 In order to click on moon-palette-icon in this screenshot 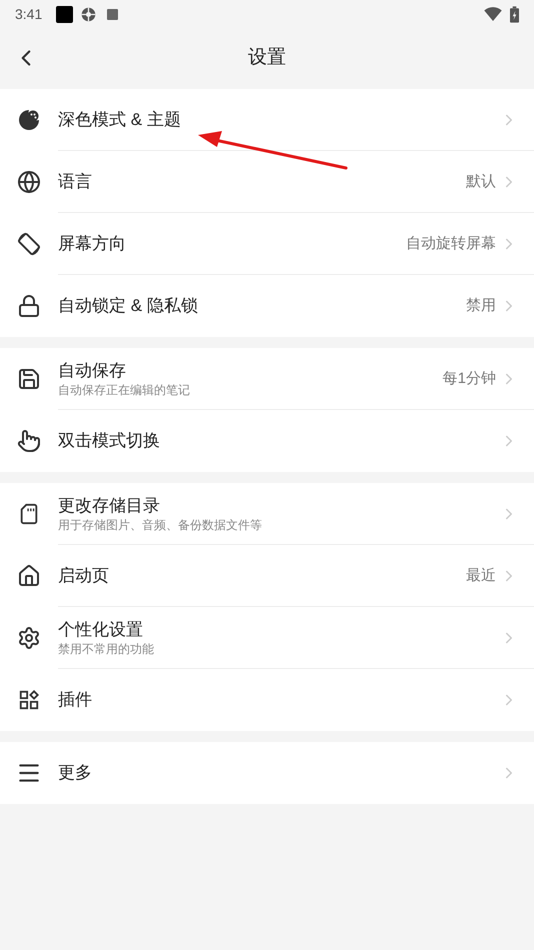, I will do `click(29, 120)`.